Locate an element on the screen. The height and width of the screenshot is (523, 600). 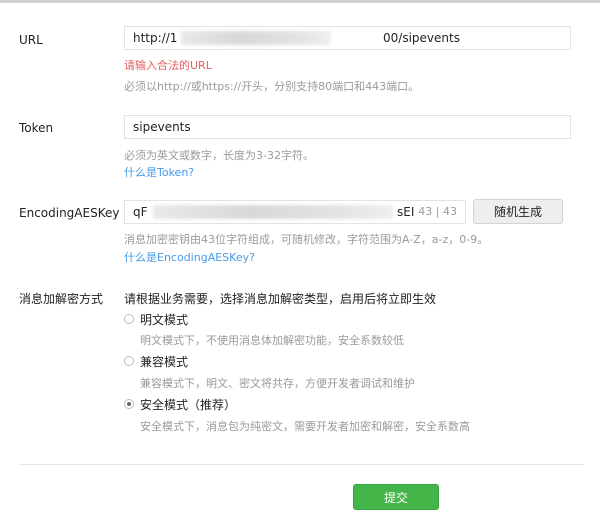
encryption-intro: 请根据业务需要，选择消息加解密类型，启用后将立即生效 is located at coordinates (280, 299).